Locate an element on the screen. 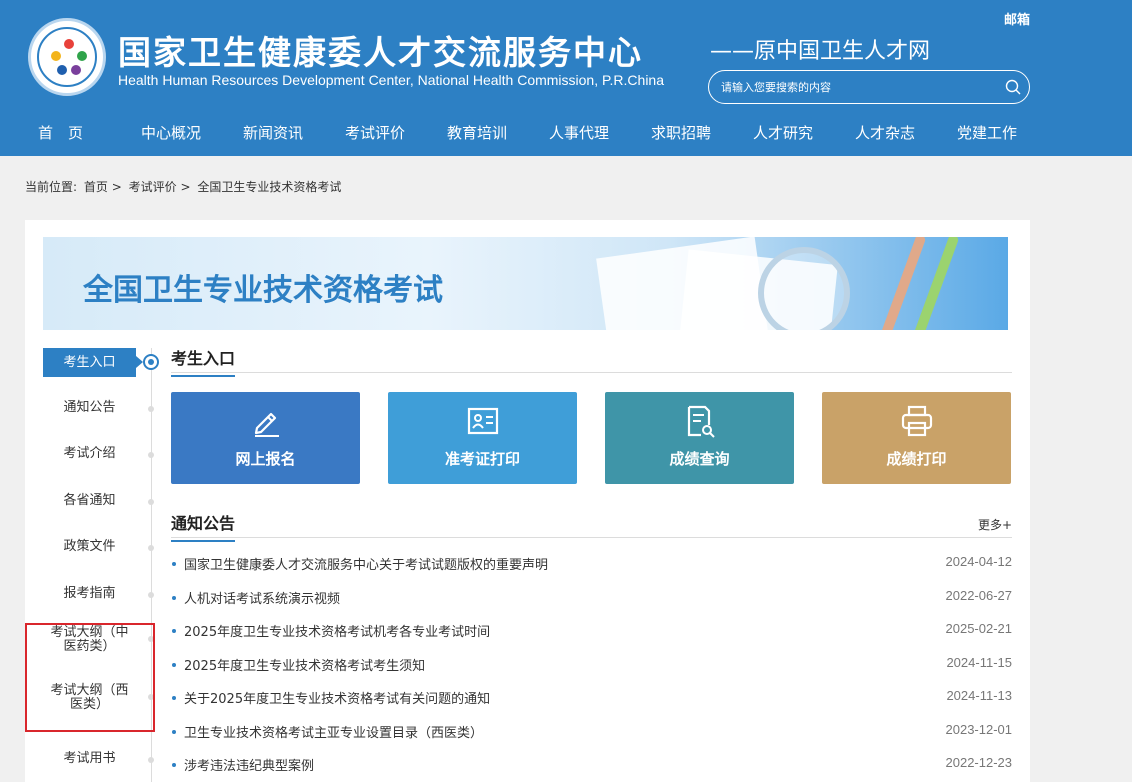 The width and height of the screenshot is (1132, 782). entrance-heading: 考生入口 is located at coordinates (203, 361).